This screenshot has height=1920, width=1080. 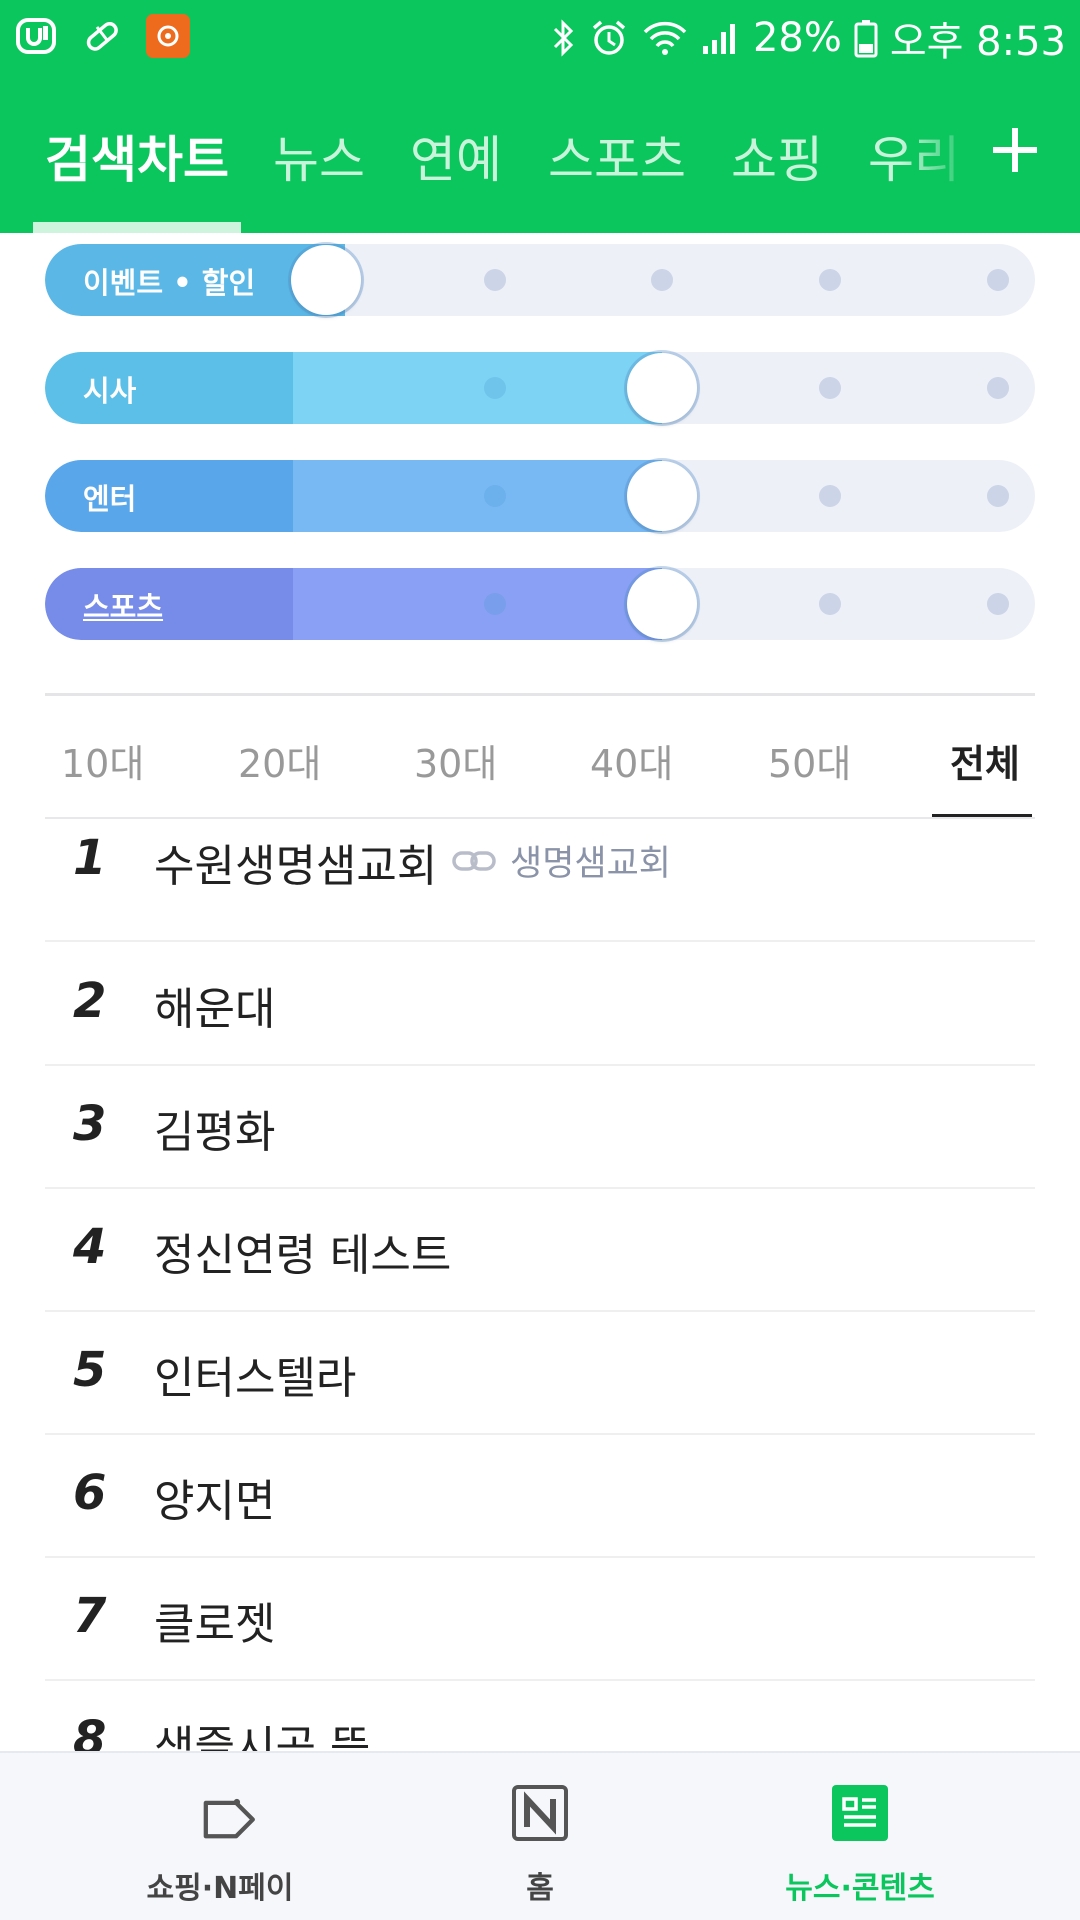 What do you see at coordinates (279, 760) in the screenshot?
I see `age-tab-20s: 20대` at bounding box center [279, 760].